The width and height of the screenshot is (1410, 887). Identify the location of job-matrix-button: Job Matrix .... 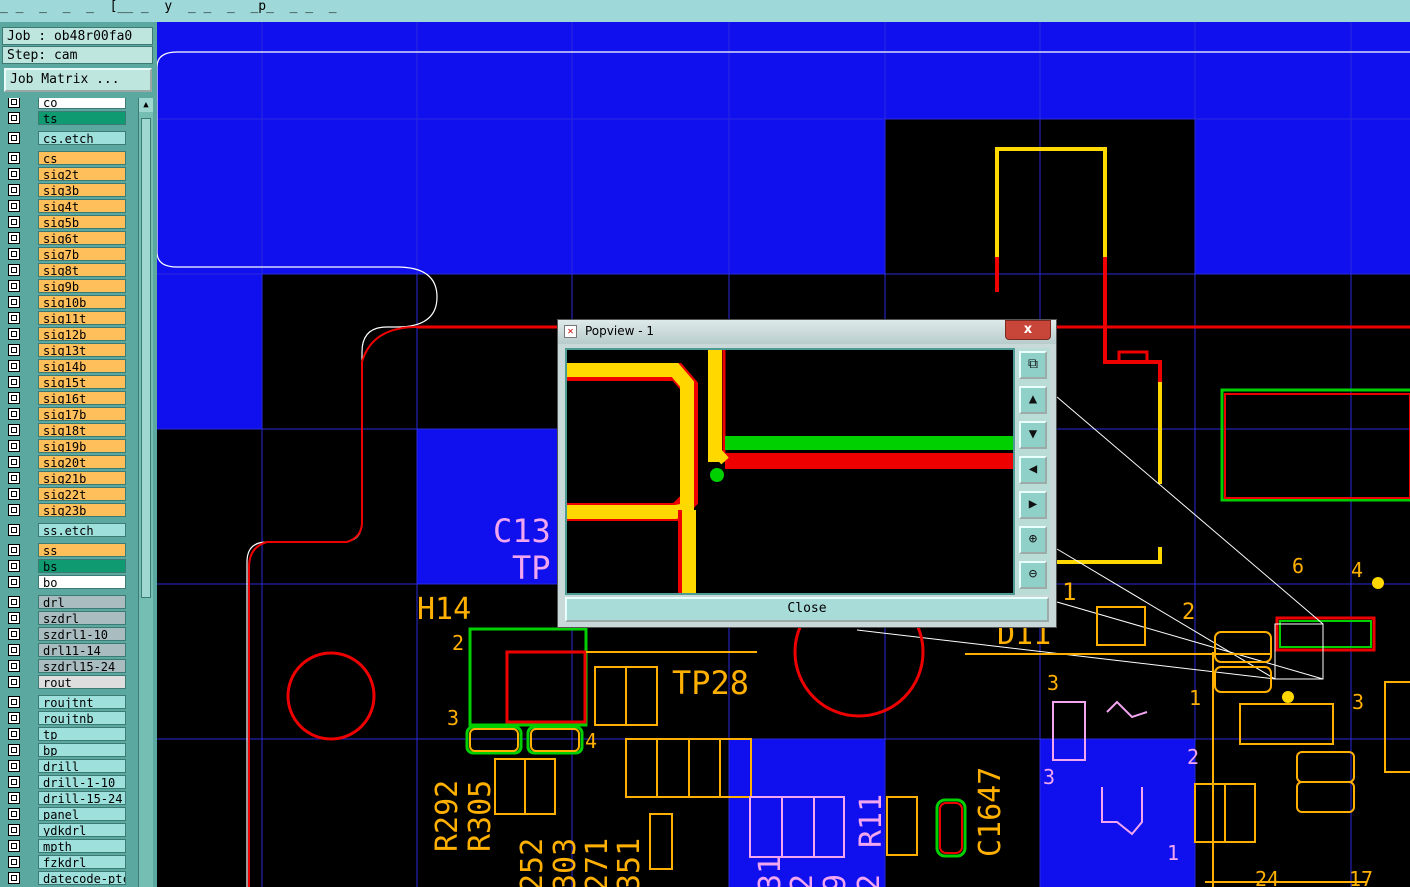
(78, 80).